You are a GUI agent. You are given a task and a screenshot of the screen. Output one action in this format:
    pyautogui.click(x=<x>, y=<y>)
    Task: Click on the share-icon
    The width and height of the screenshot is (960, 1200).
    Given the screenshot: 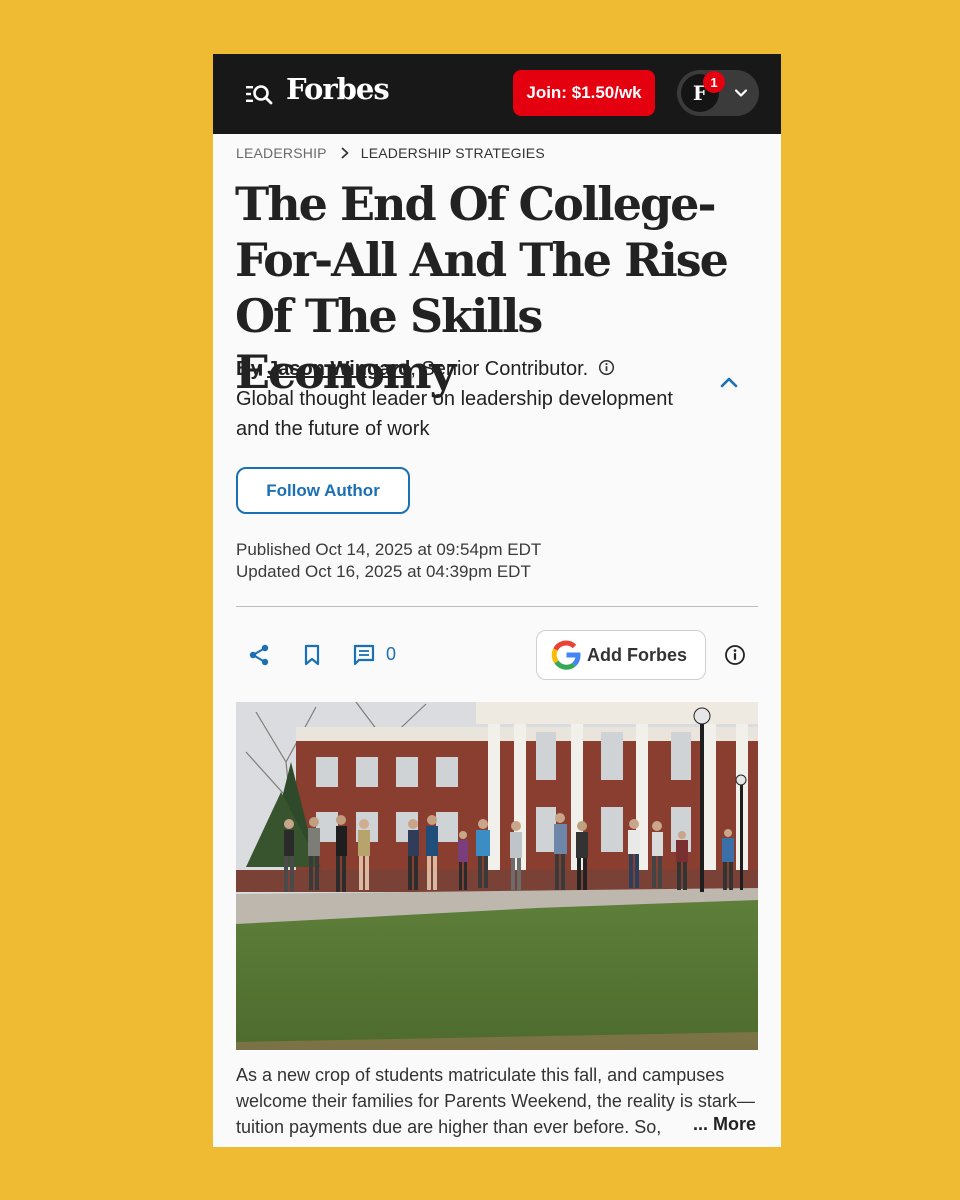 What is the action you would take?
    pyautogui.click(x=259, y=655)
    